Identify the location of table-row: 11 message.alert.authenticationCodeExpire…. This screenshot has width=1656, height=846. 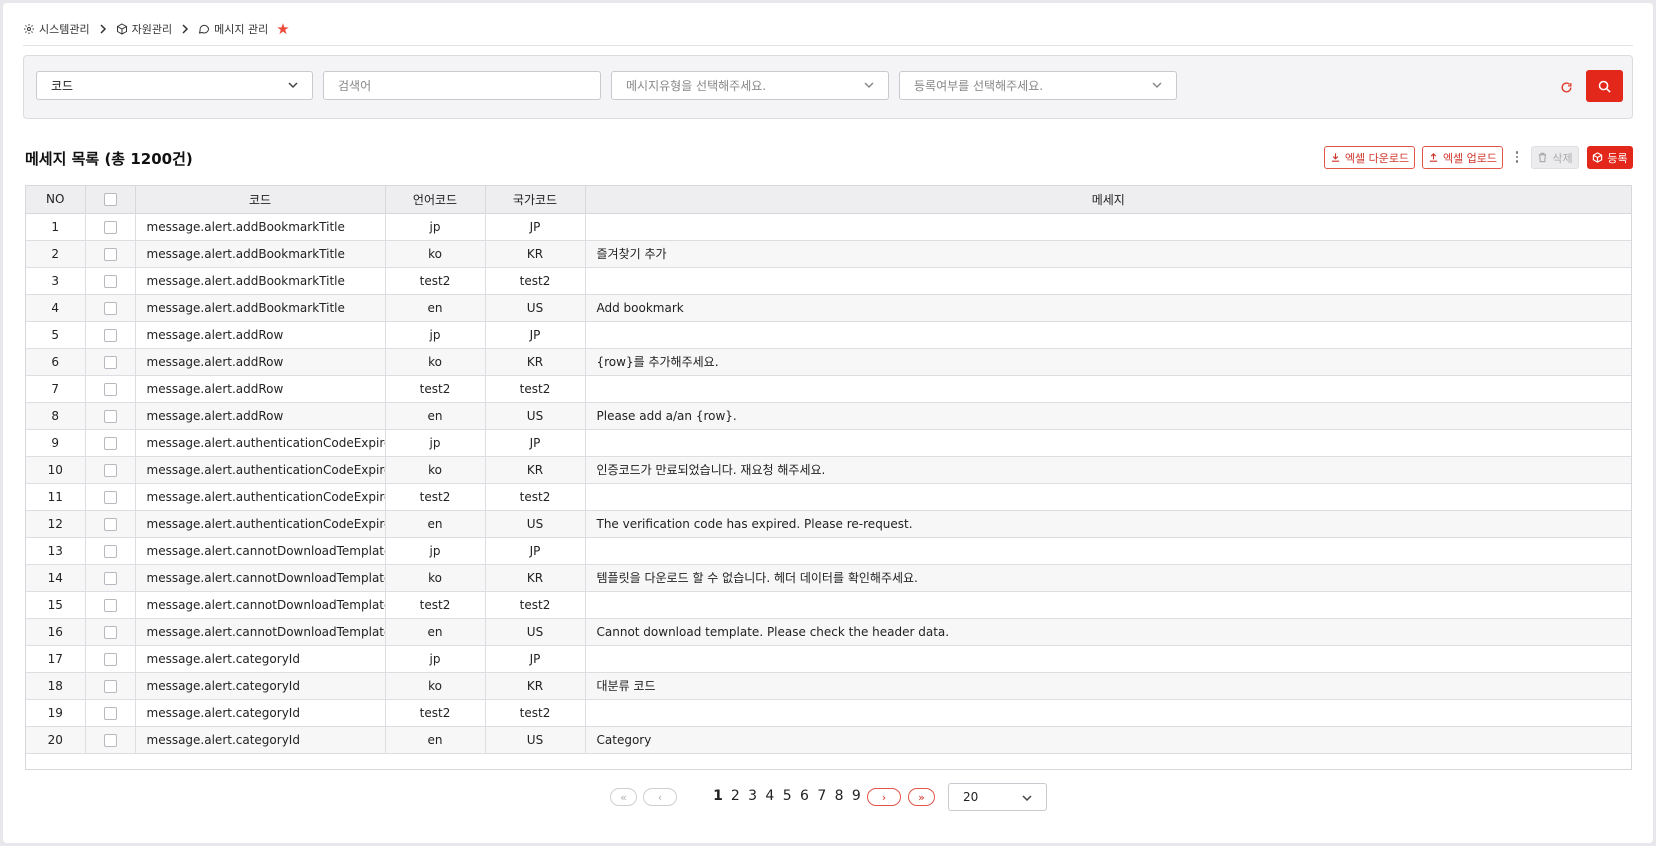
(828, 497).